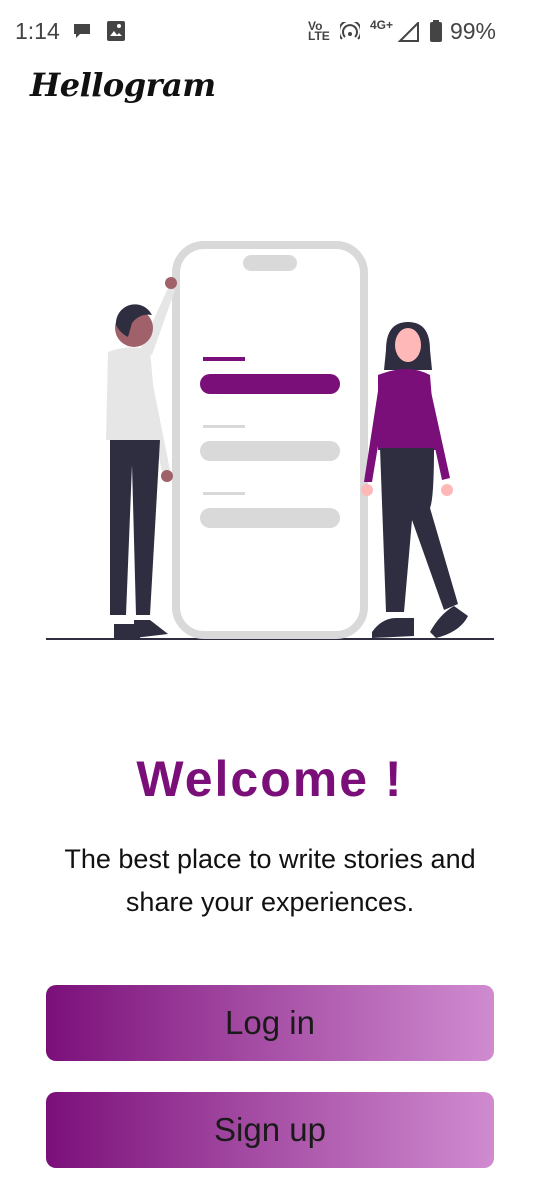 This screenshot has width=540, height=1200. What do you see at coordinates (116, 33) in the screenshot?
I see `gallery-icon` at bounding box center [116, 33].